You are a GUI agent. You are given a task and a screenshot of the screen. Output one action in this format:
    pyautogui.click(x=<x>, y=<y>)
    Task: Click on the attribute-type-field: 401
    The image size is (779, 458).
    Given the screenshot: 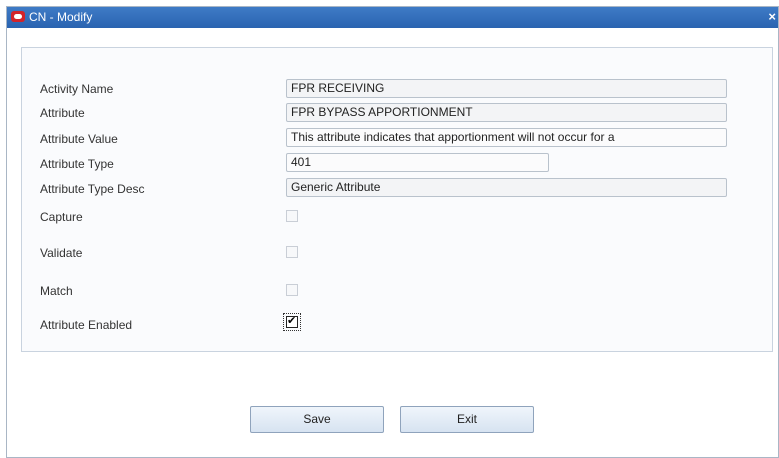 What is the action you would take?
    pyautogui.click(x=417, y=162)
    